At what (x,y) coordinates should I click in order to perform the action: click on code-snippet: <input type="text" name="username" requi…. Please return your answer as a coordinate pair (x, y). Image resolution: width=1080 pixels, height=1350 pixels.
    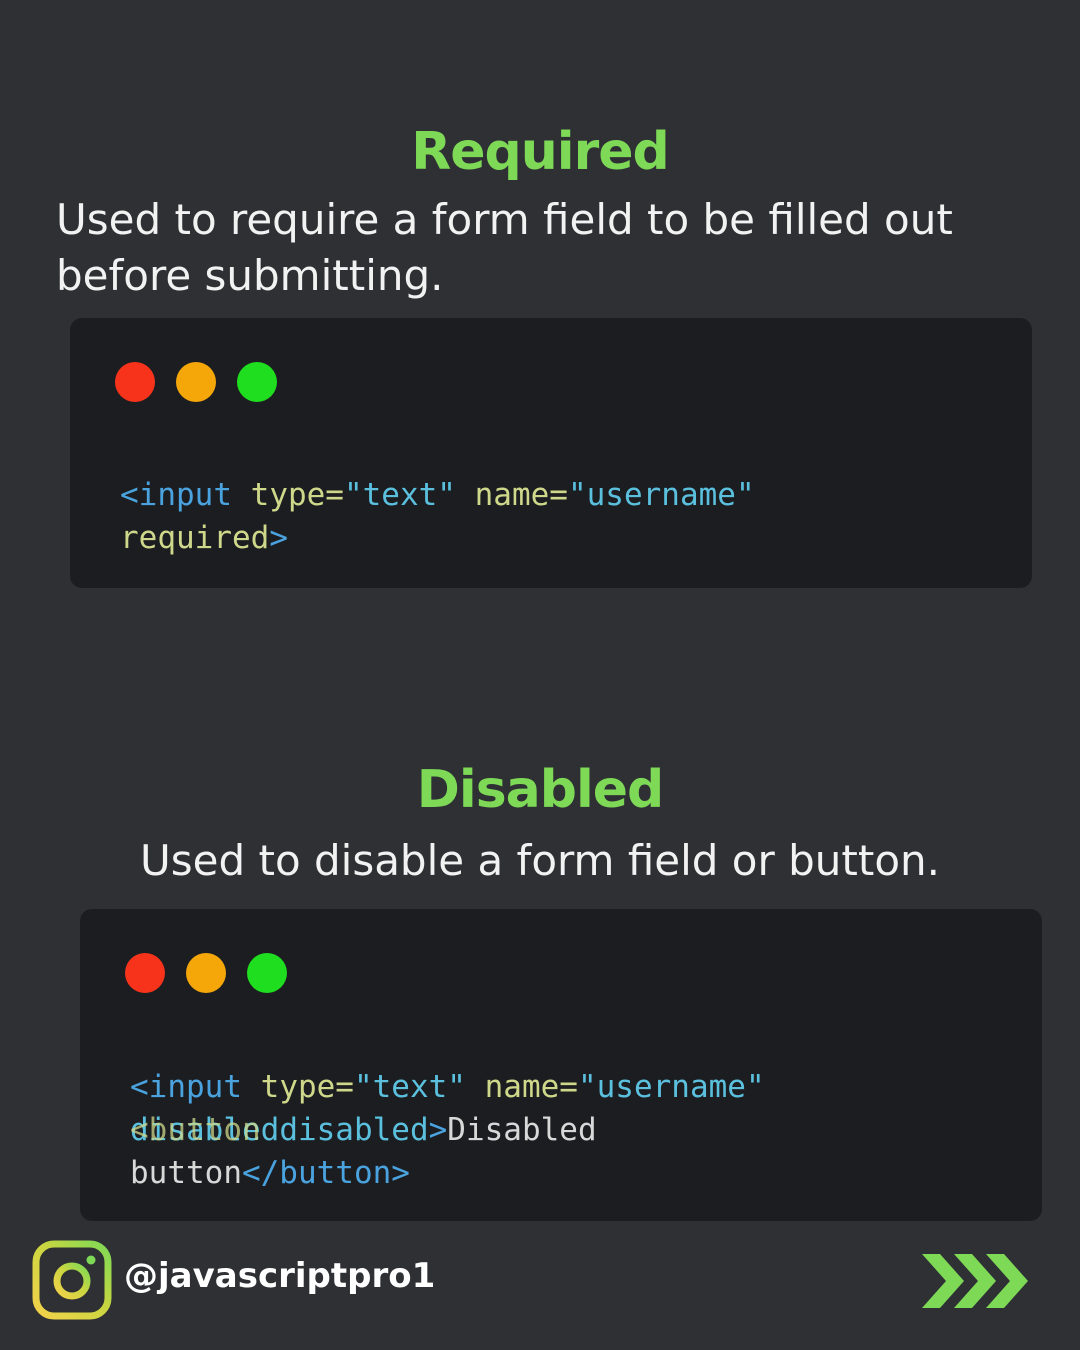
    Looking at the image, I should click on (437, 517).